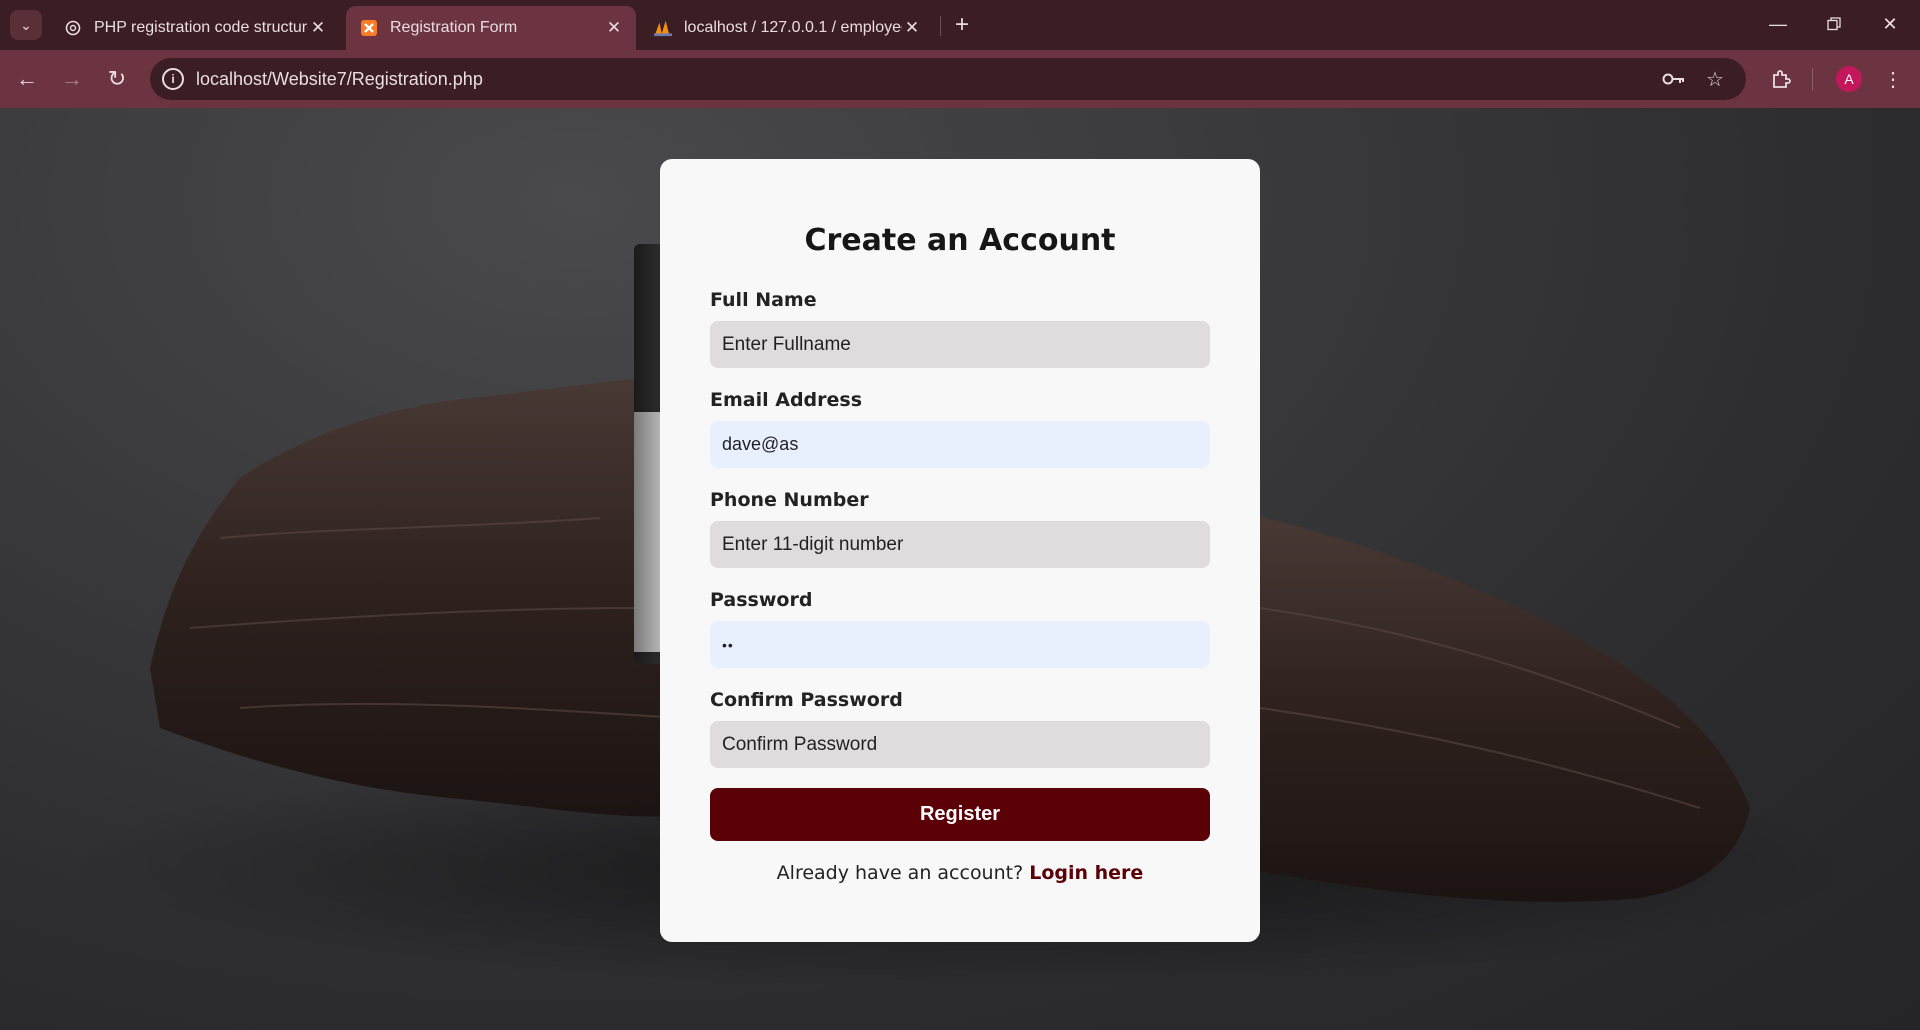  Describe the element at coordinates (960, 240) in the screenshot. I see `form-title: Create an Account` at that location.